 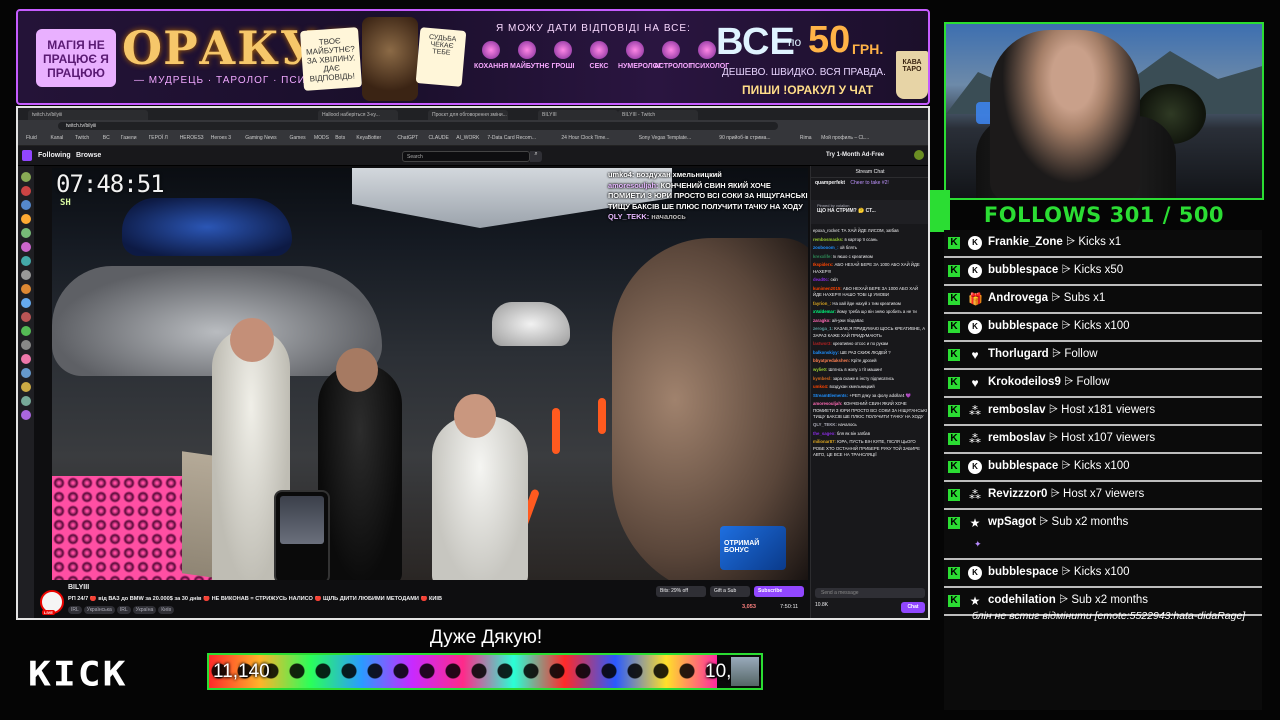 I want to click on bookmark-item: Rima, so click(x=806, y=138).